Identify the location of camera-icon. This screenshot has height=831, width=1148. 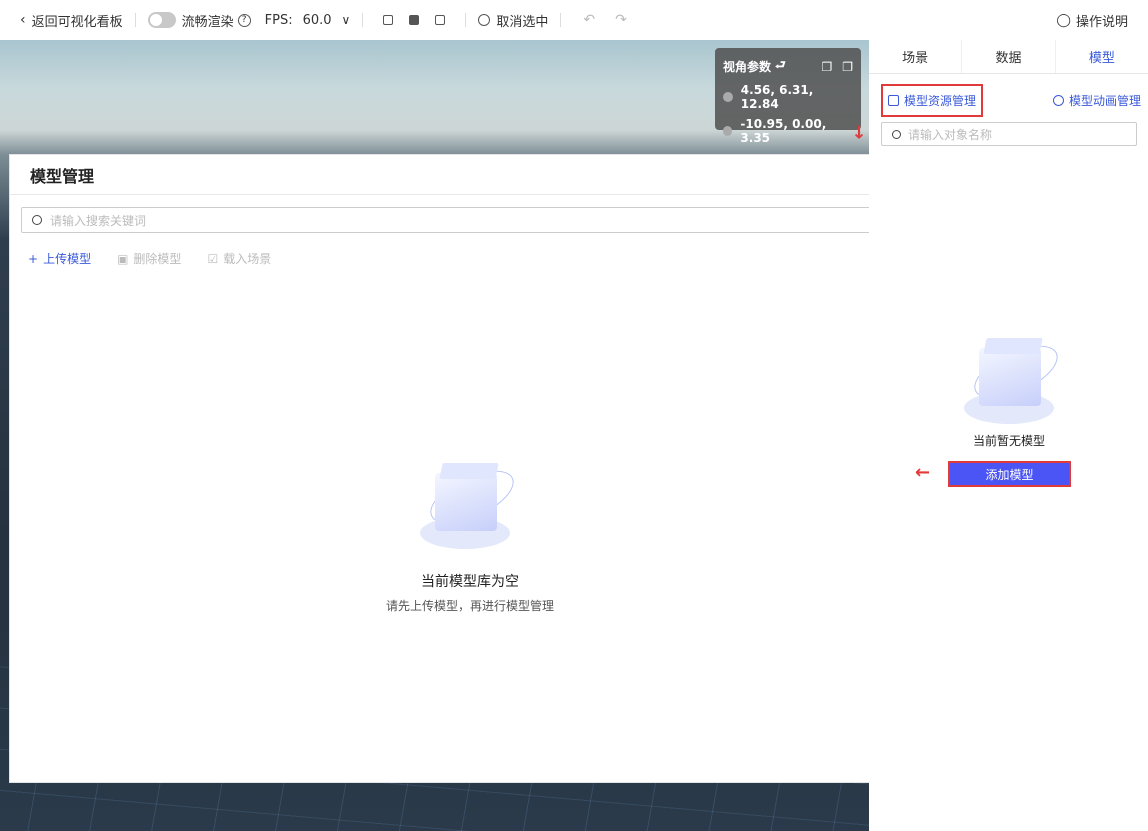
(728, 97).